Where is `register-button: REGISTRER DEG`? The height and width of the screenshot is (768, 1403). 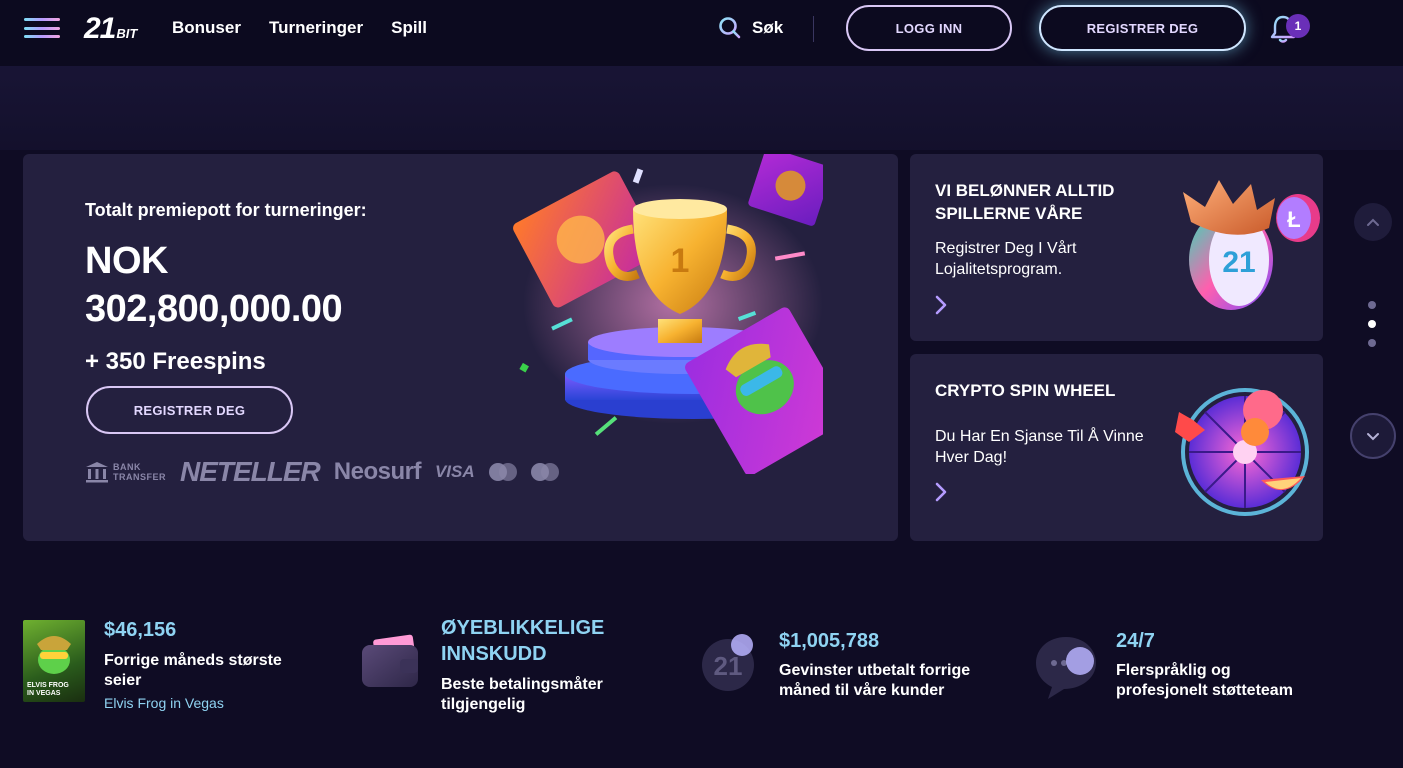 register-button: REGISTRER DEG is located at coordinates (1142, 28).